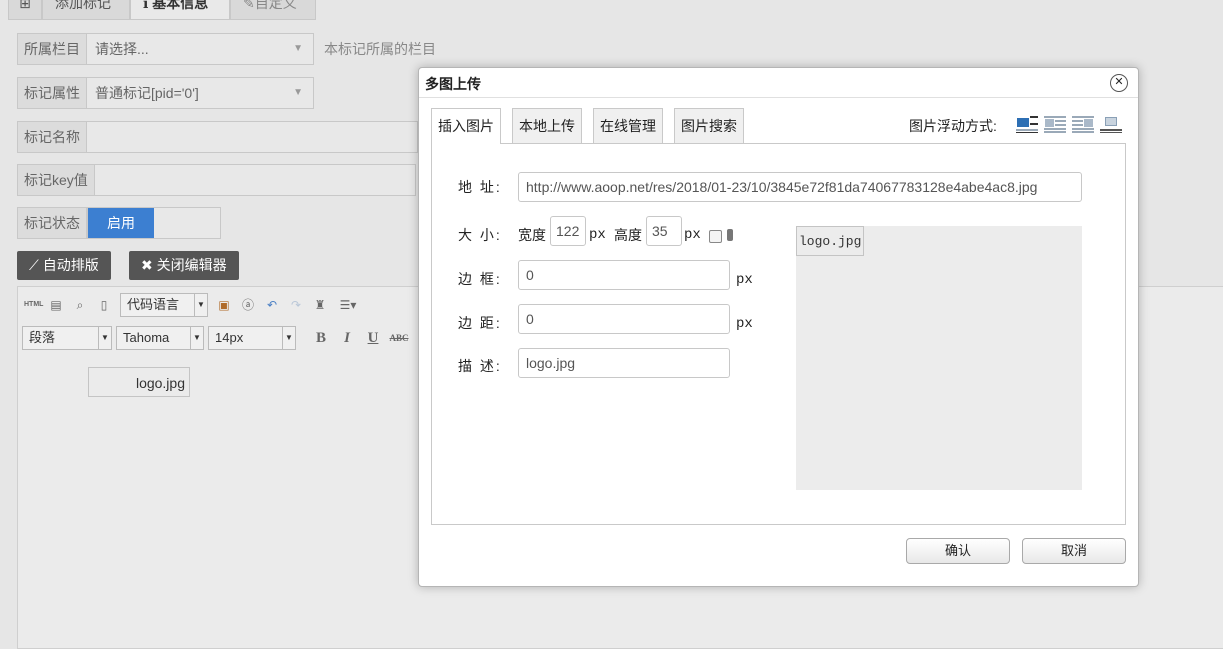 The height and width of the screenshot is (649, 1223). Describe the element at coordinates (597, 235) in the screenshot. I see `width-px: px` at that location.